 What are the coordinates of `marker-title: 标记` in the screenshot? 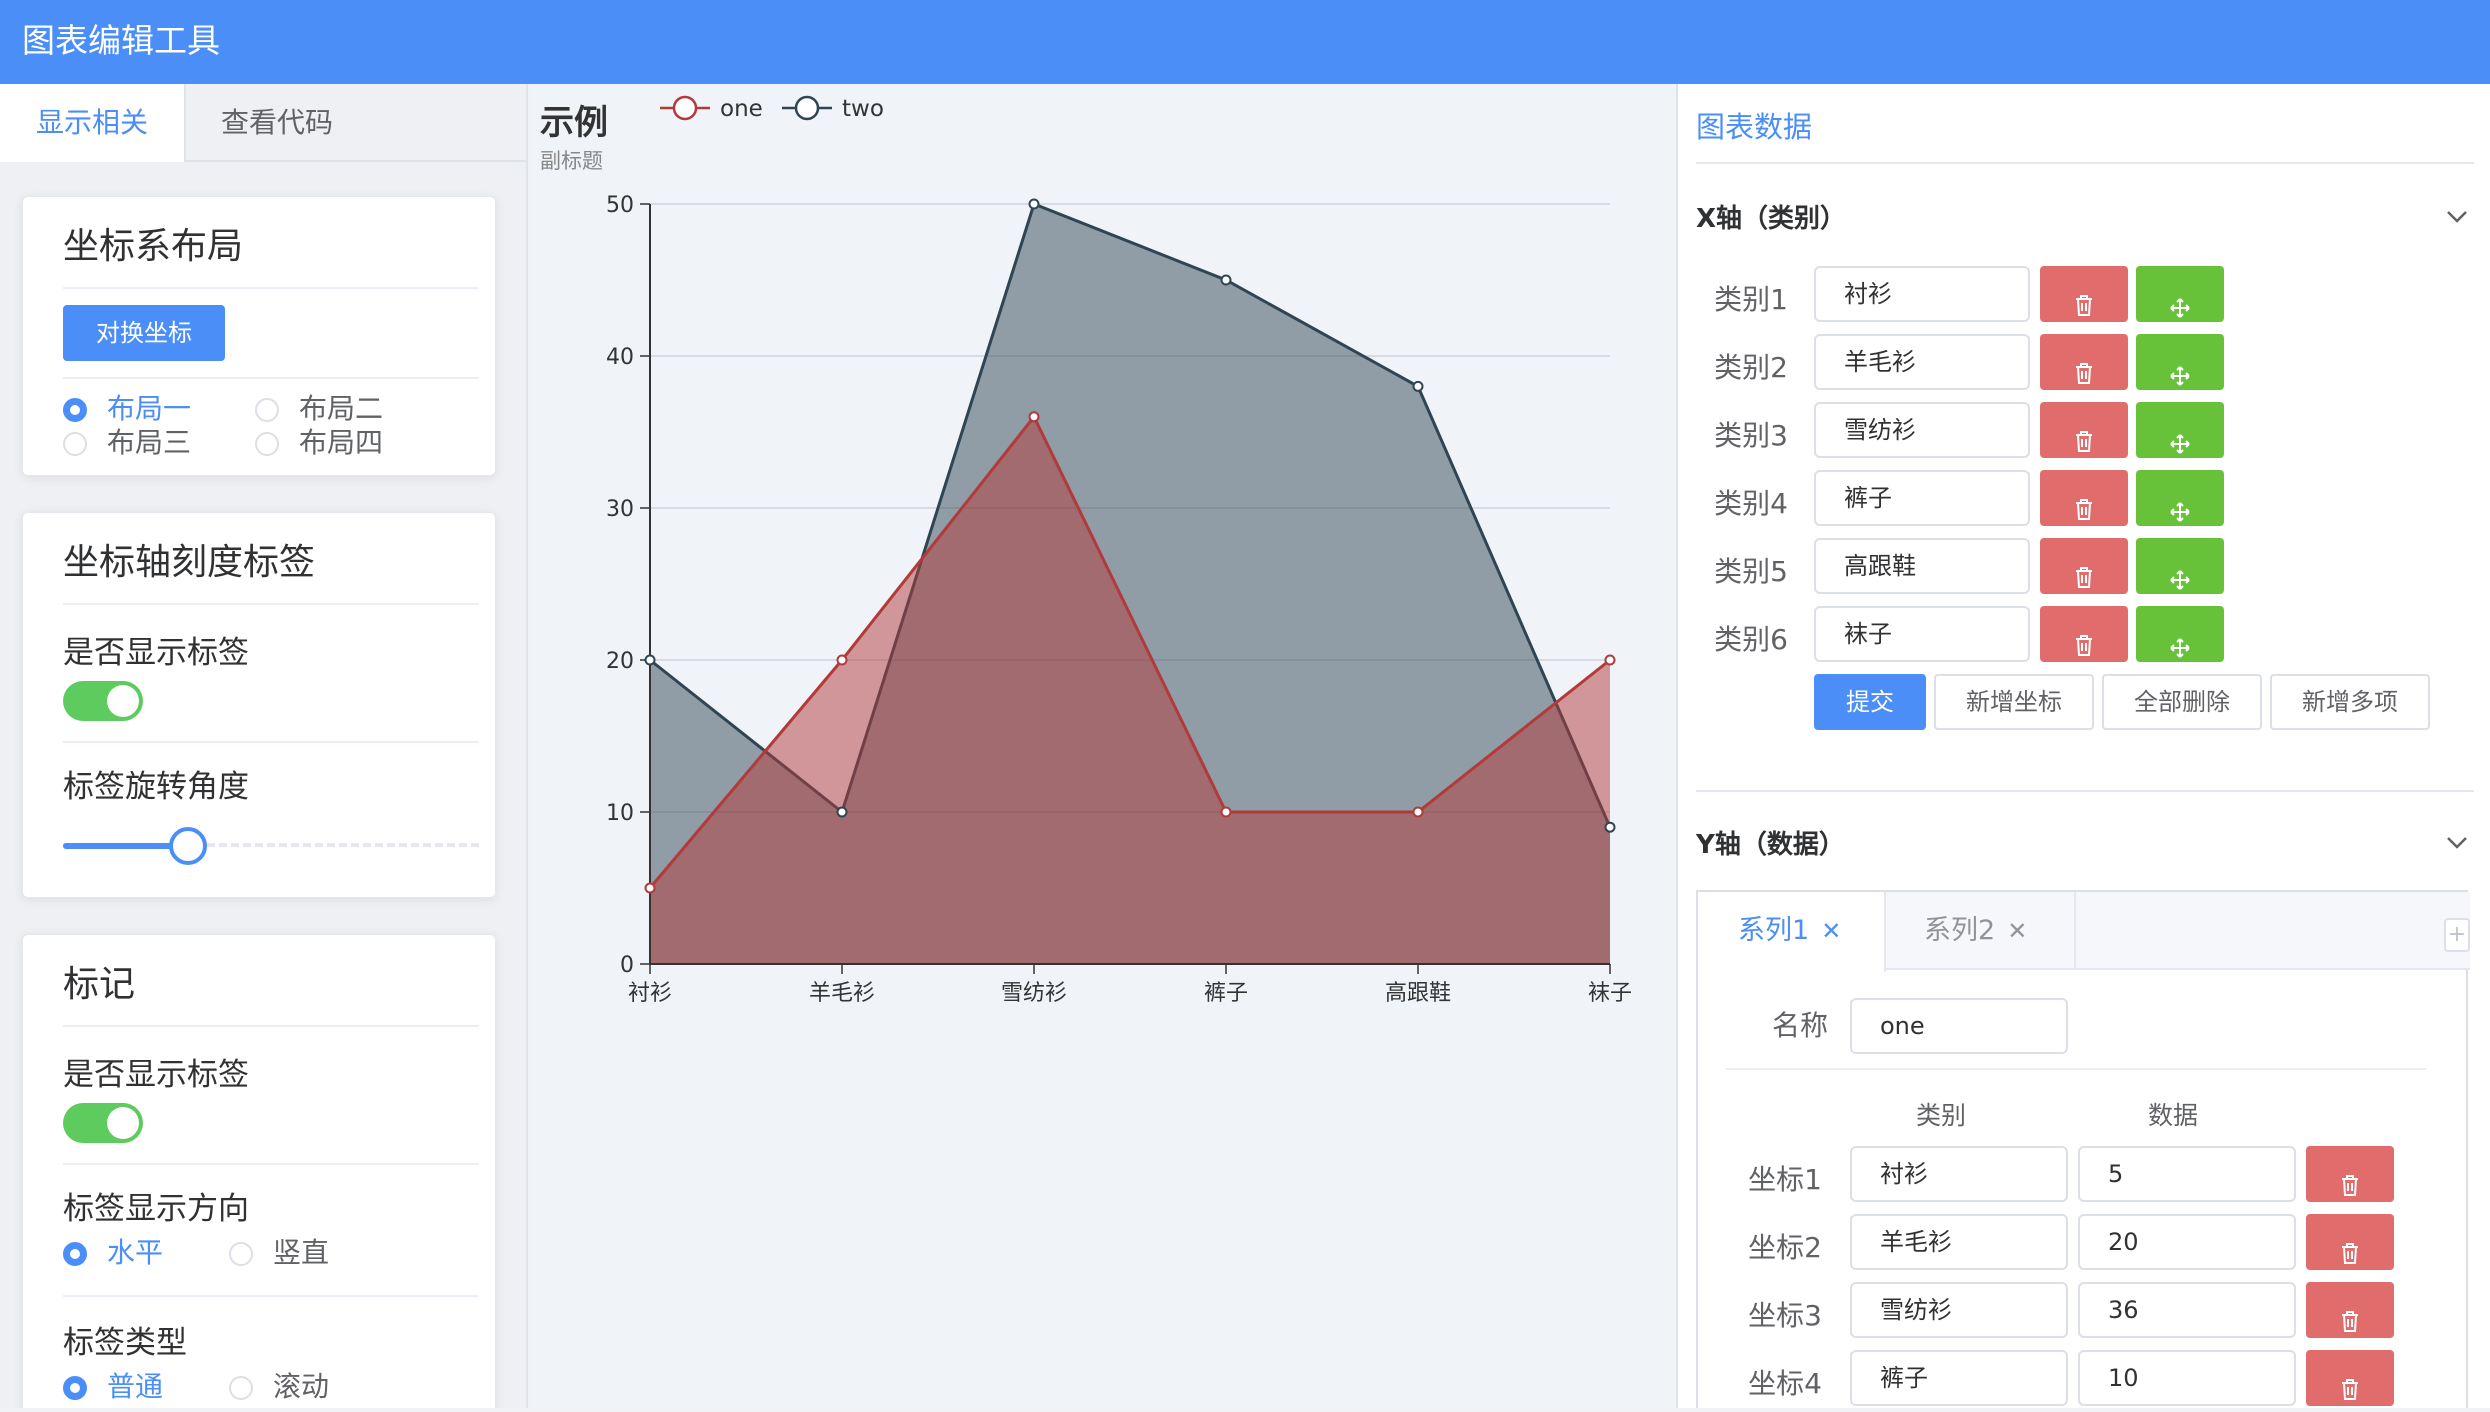 It's located at (99, 984).